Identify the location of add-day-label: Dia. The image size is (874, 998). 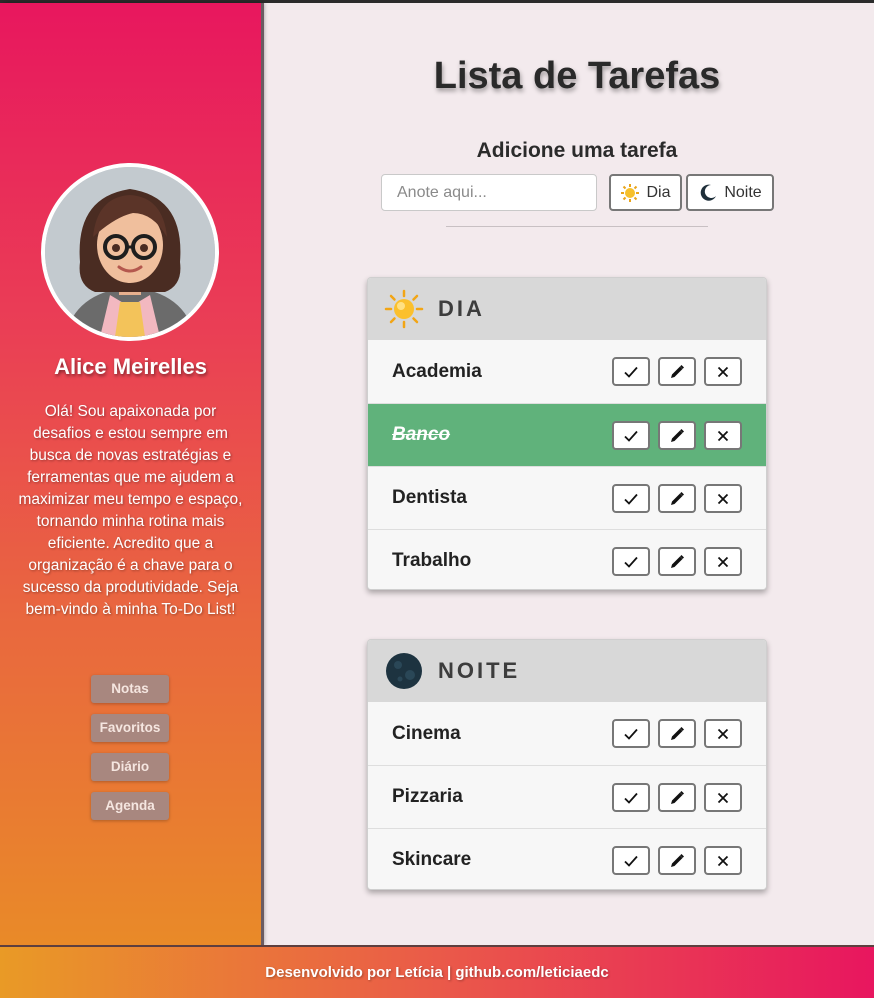
(658, 192).